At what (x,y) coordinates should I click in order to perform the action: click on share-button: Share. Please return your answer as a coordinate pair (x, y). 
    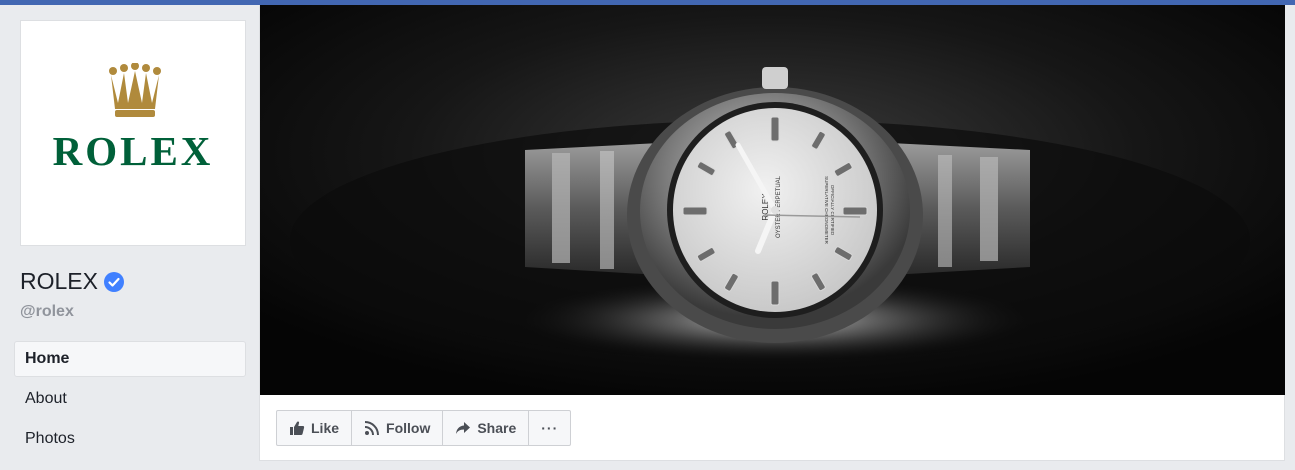
    Looking at the image, I should click on (486, 428).